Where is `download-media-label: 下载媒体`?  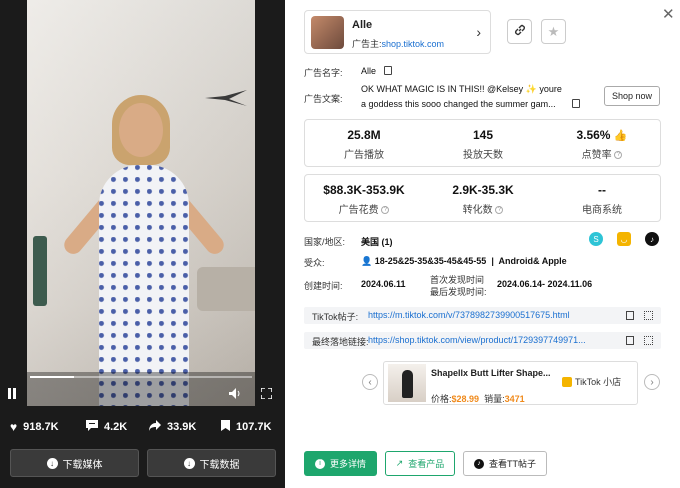
download-media-label: 下载媒体 is located at coordinates (82, 465).